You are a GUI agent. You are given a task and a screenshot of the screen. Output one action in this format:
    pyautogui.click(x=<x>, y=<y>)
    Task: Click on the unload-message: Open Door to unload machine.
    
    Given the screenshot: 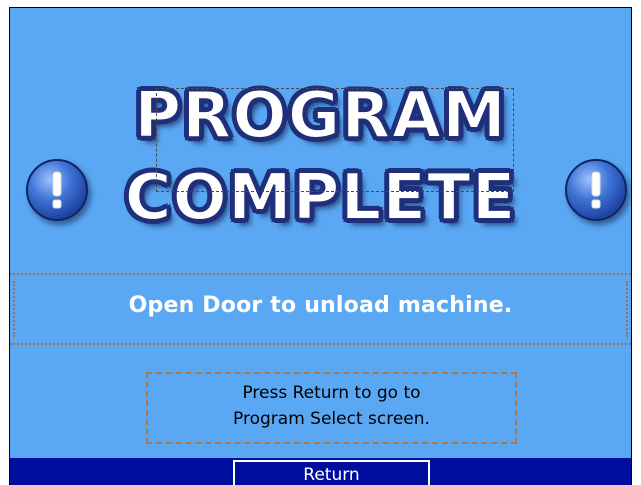 What is the action you would take?
    pyautogui.click(x=320, y=305)
    